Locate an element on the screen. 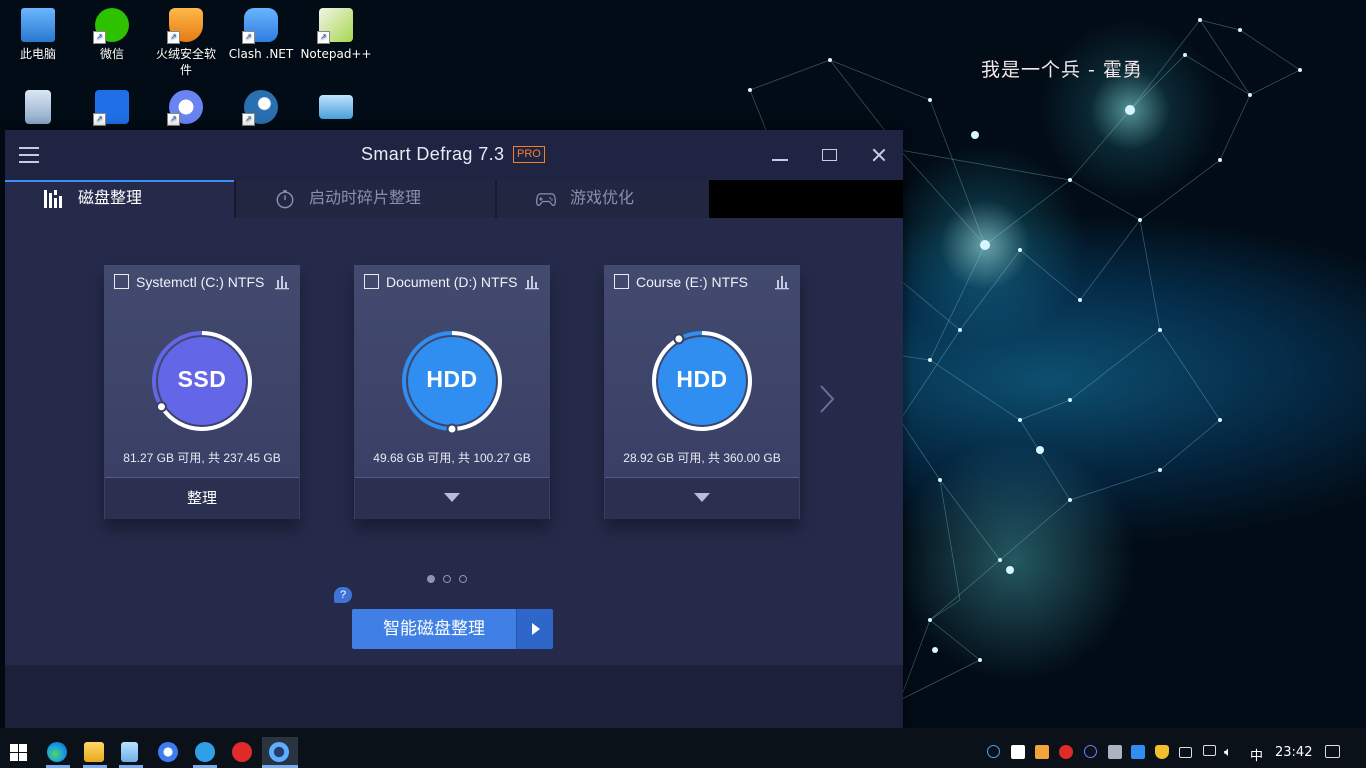 The height and width of the screenshot is (768, 1366). tab-disk-defrag: 磁盘整理 is located at coordinates (119, 199).